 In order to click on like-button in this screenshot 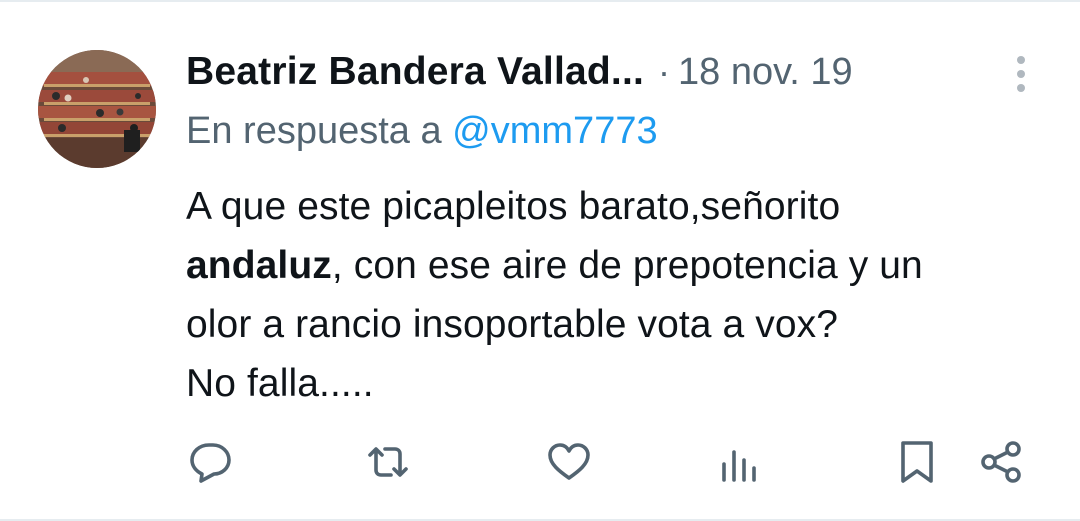, I will do `click(569, 462)`.